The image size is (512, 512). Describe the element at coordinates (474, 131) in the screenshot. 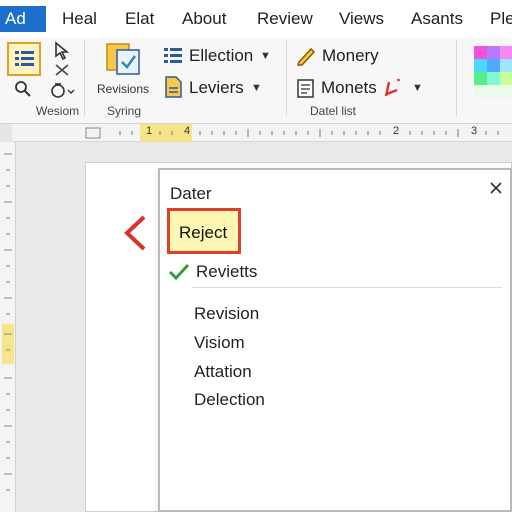

I see `ruler-mark: 3` at that location.